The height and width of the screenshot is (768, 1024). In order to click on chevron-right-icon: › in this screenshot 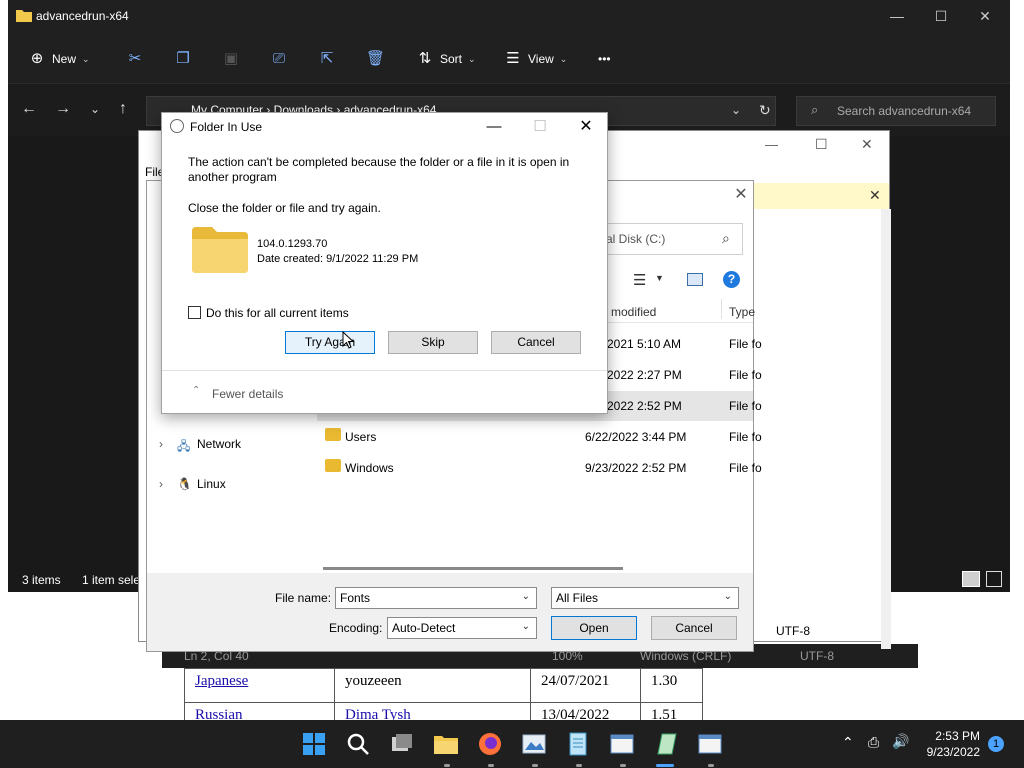, I will do `click(161, 444)`.